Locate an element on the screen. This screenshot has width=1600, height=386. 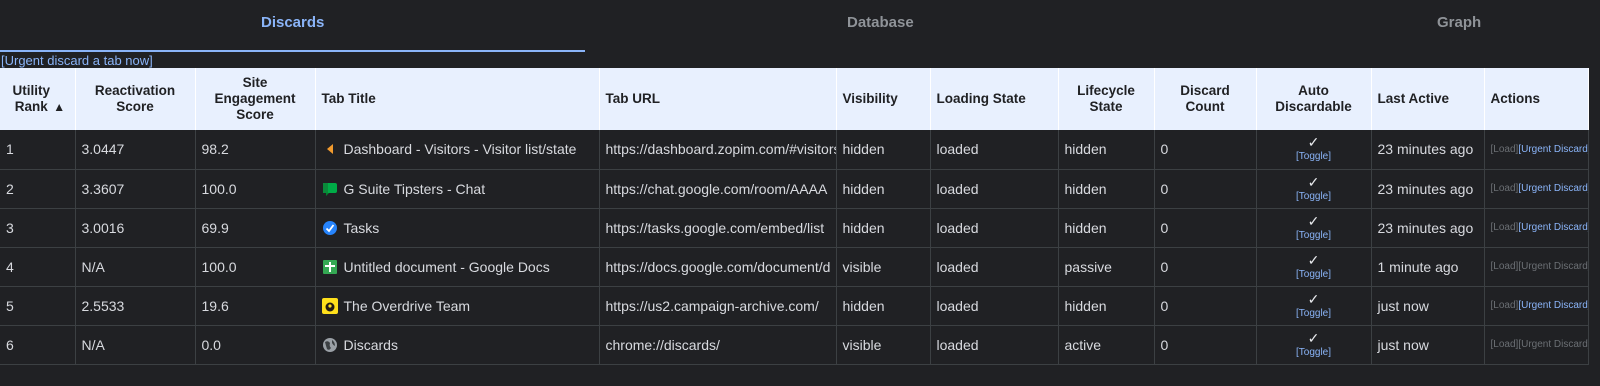
tab-title-cell: The Overdrive Team is located at coordinates (457, 306).